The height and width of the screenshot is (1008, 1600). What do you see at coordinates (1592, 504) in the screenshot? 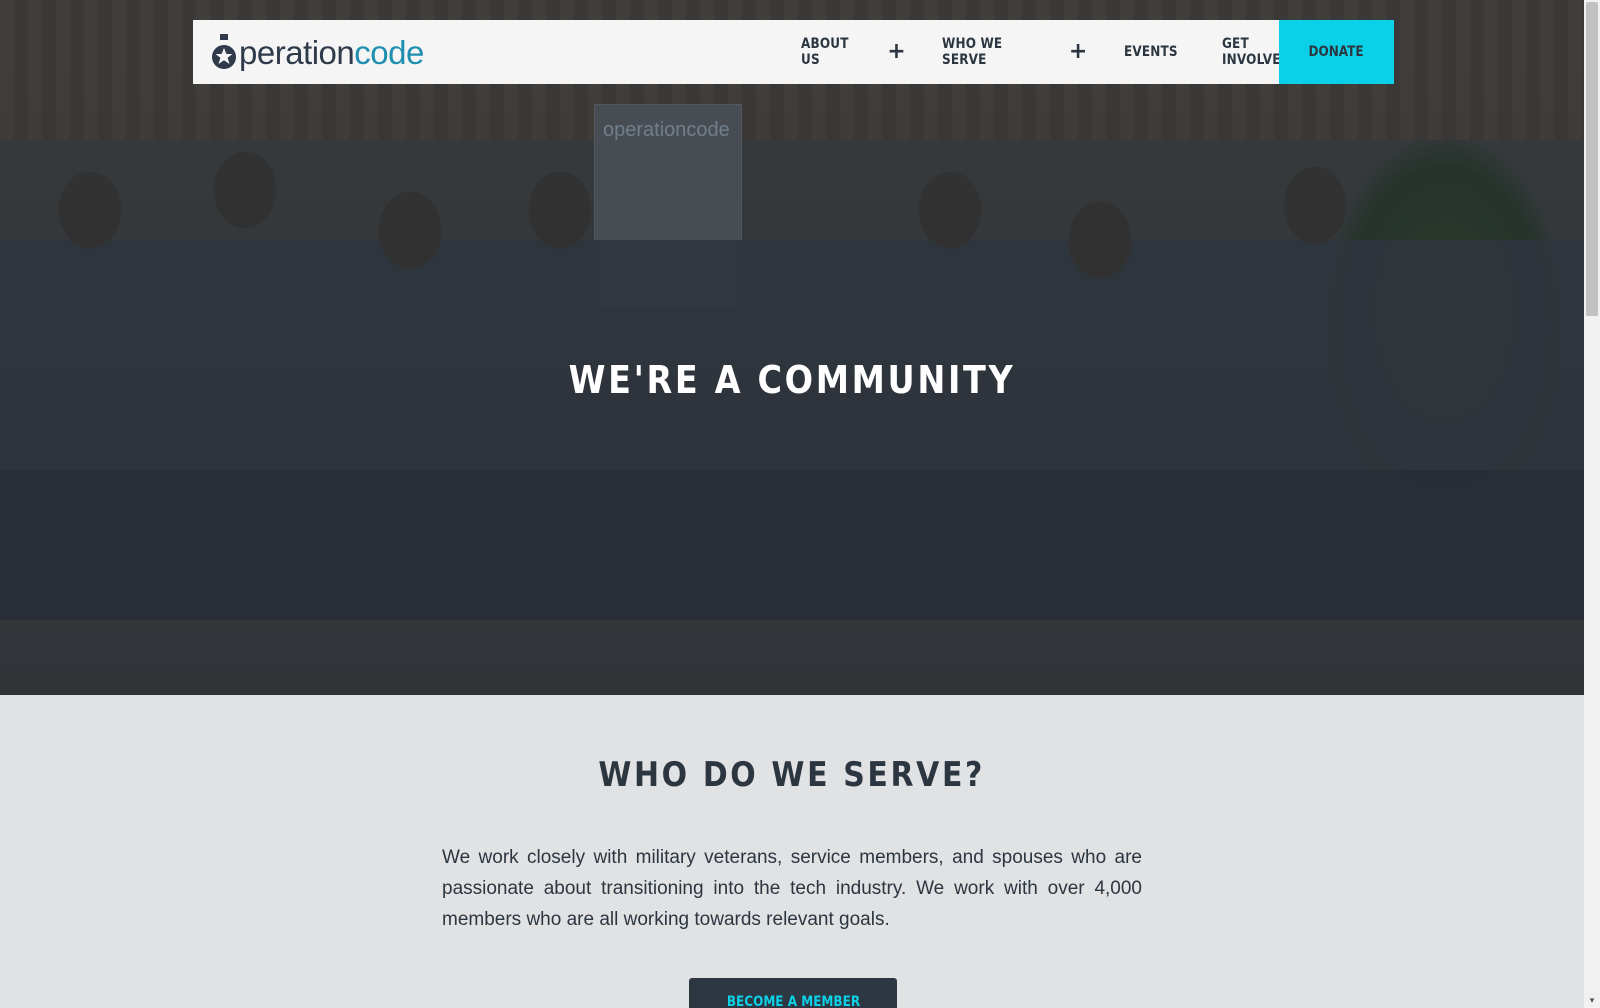
I see `page-scrollbar: ▾` at bounding box center [1592, 504].